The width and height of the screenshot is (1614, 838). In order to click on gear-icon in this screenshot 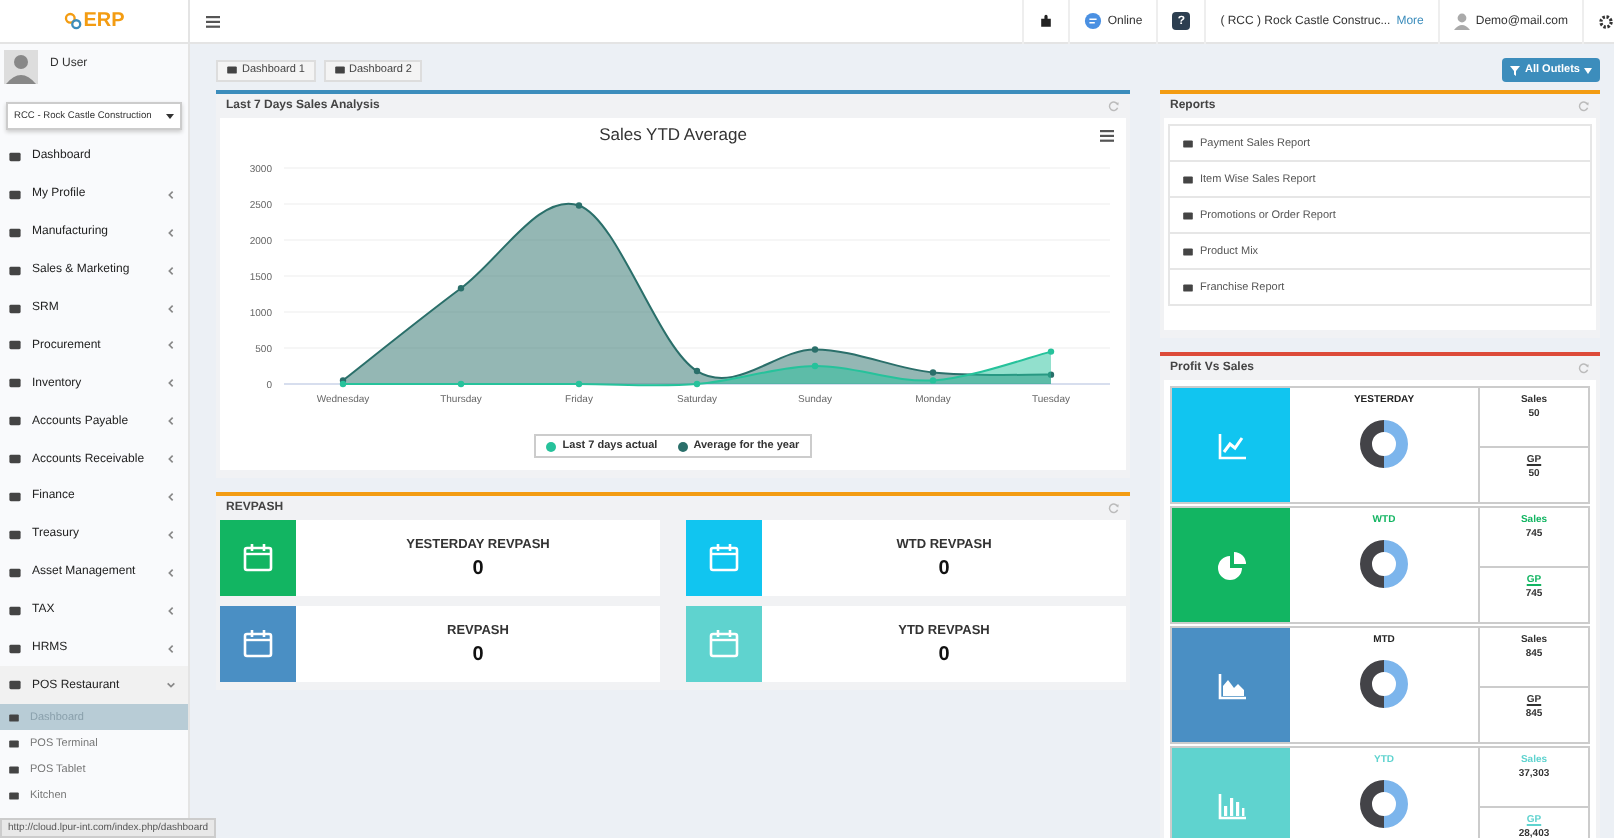, I will do `click(1606, 21)`.